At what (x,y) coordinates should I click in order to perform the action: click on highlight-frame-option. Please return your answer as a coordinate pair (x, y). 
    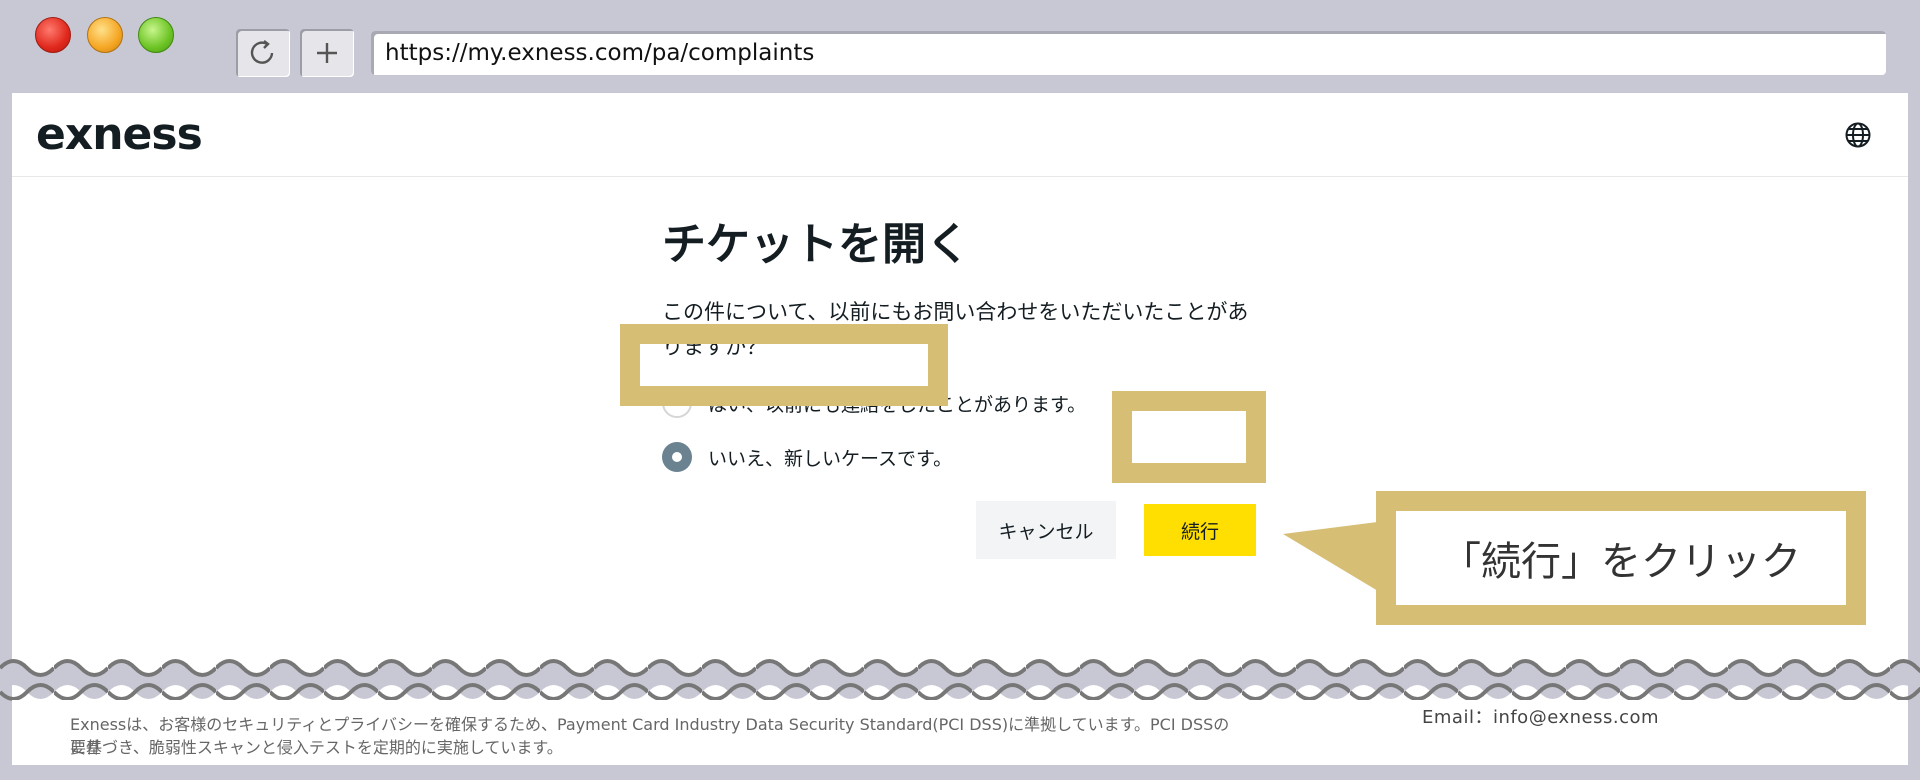
    Looking at the image, I should click on (784, 365).